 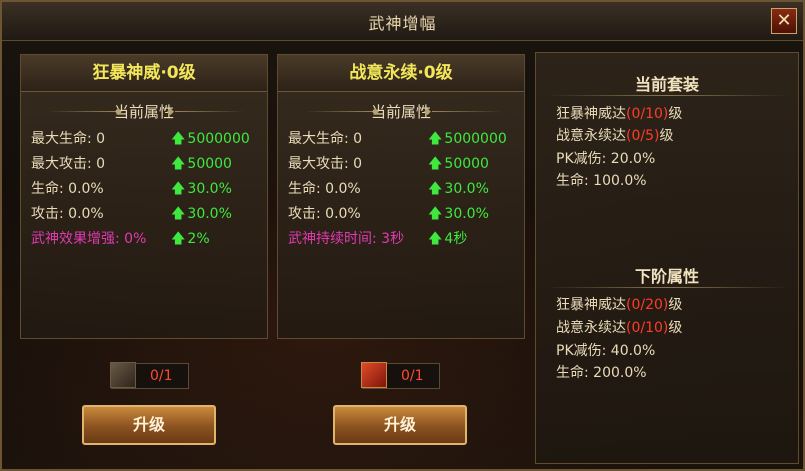 I want to click on material-slot-2: 0/1, so click(x=400, y=375).